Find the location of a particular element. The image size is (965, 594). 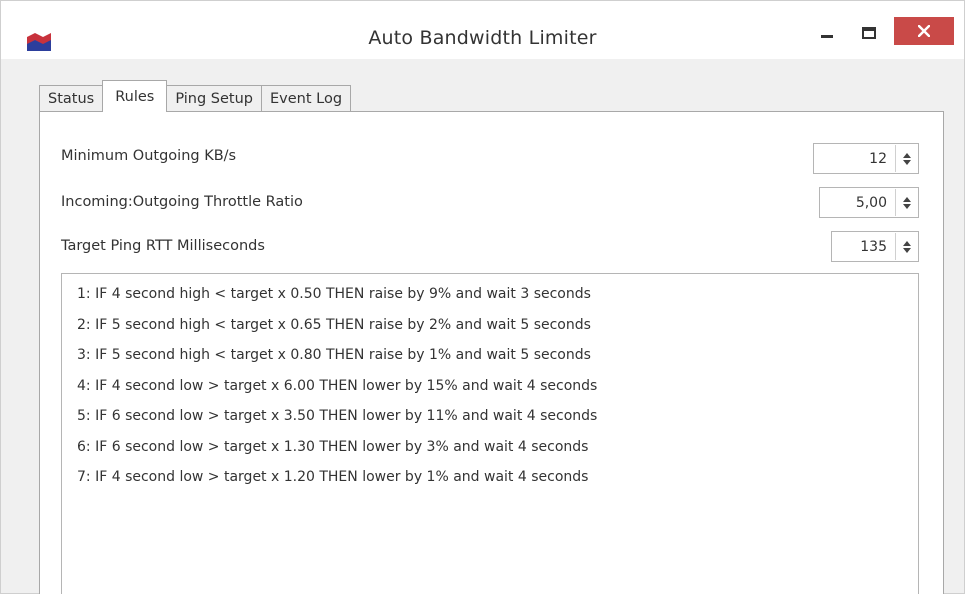

minimize-button is located at coordinates (827, 33).